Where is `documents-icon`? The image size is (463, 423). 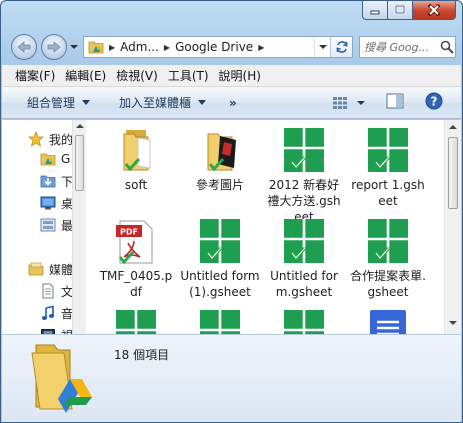
documents-icon is located at coordinates (48, 291).